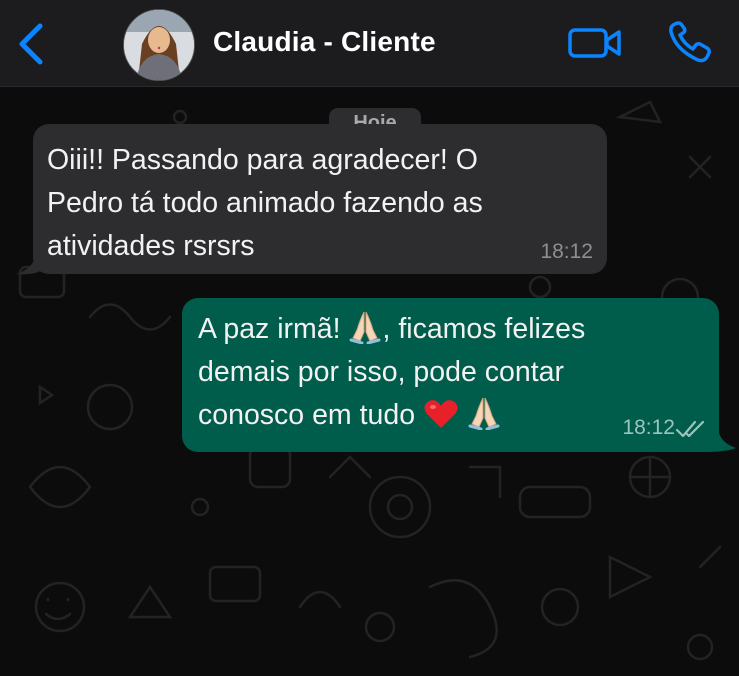  I want to click on avatar, so click(159, 45).